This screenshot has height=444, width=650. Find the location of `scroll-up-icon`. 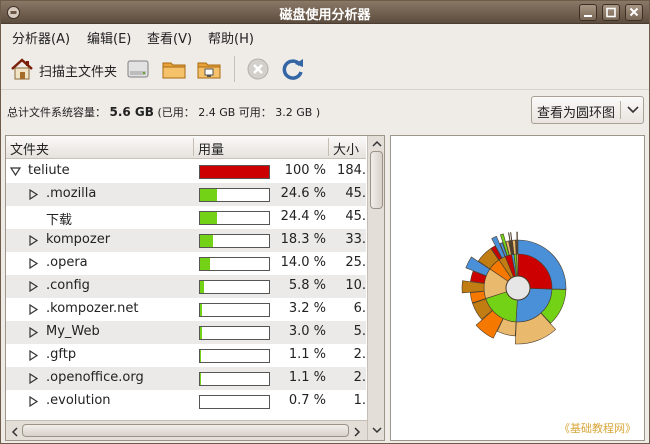

scroll-up-icon is located at coordinates (377, 143).